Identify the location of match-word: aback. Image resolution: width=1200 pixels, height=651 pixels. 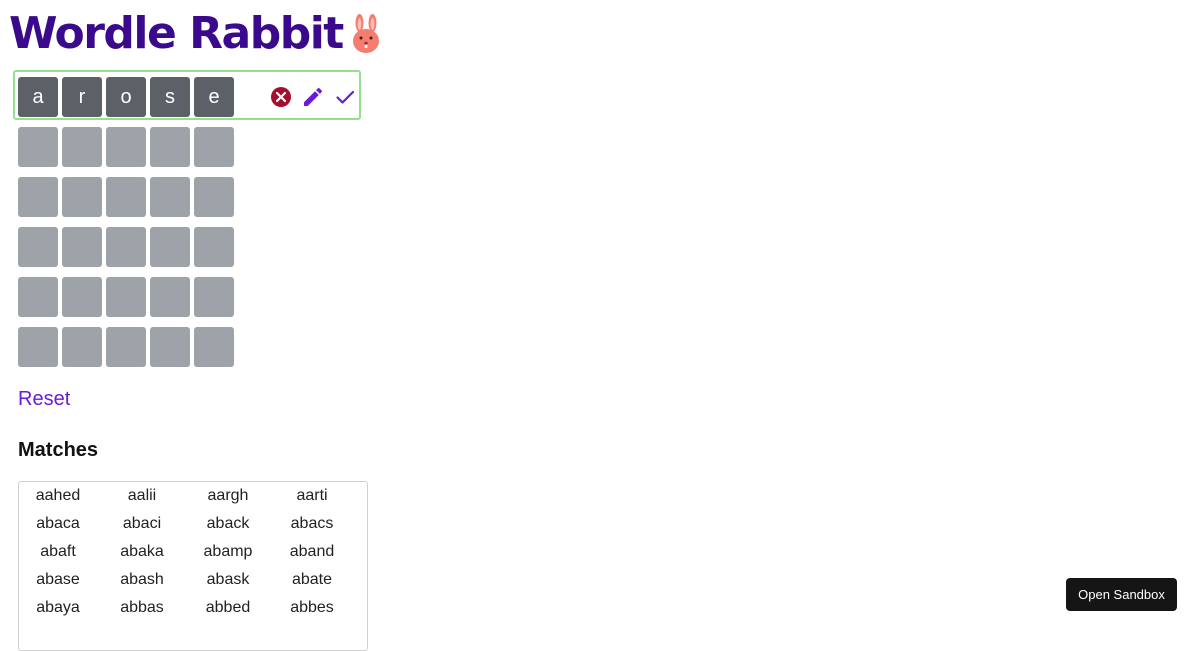
(228, 523).